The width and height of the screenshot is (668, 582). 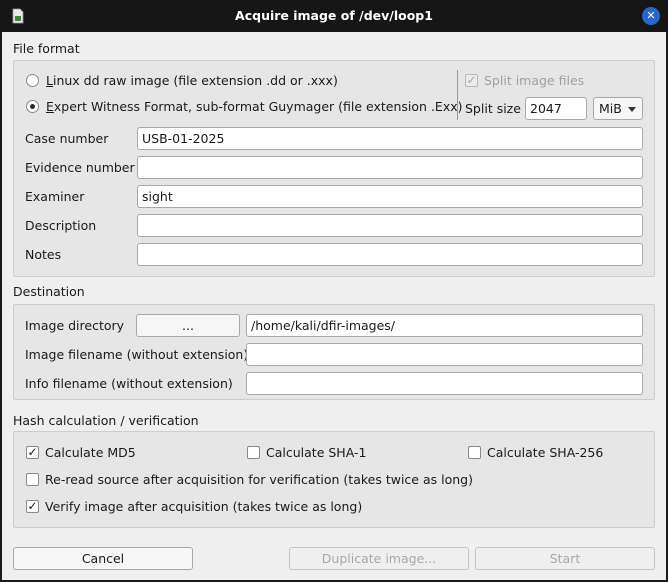 I want to click on image-filename-input, so click(x=444, y=354).